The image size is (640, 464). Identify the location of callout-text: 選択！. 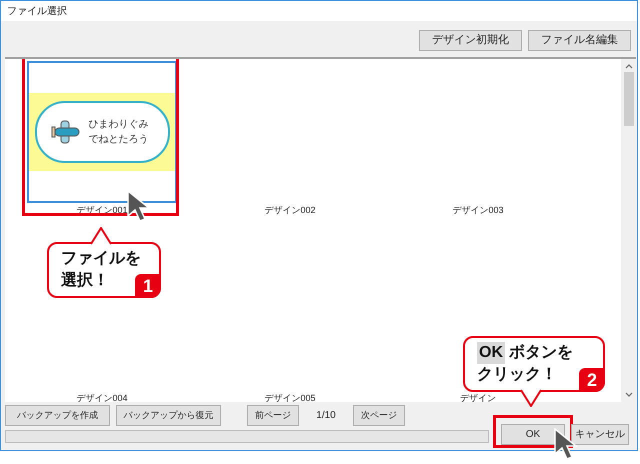
(85, 280).